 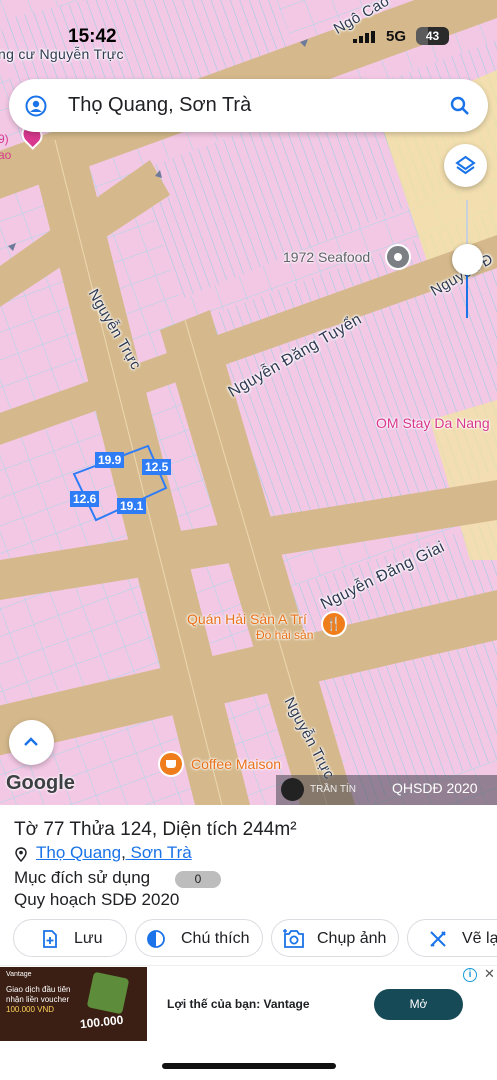 What do you see at coordinates (236, 764) in the screenshot?
I see `poi-coffee-maison: Coffee Maison` at bounding box center [236, 764].